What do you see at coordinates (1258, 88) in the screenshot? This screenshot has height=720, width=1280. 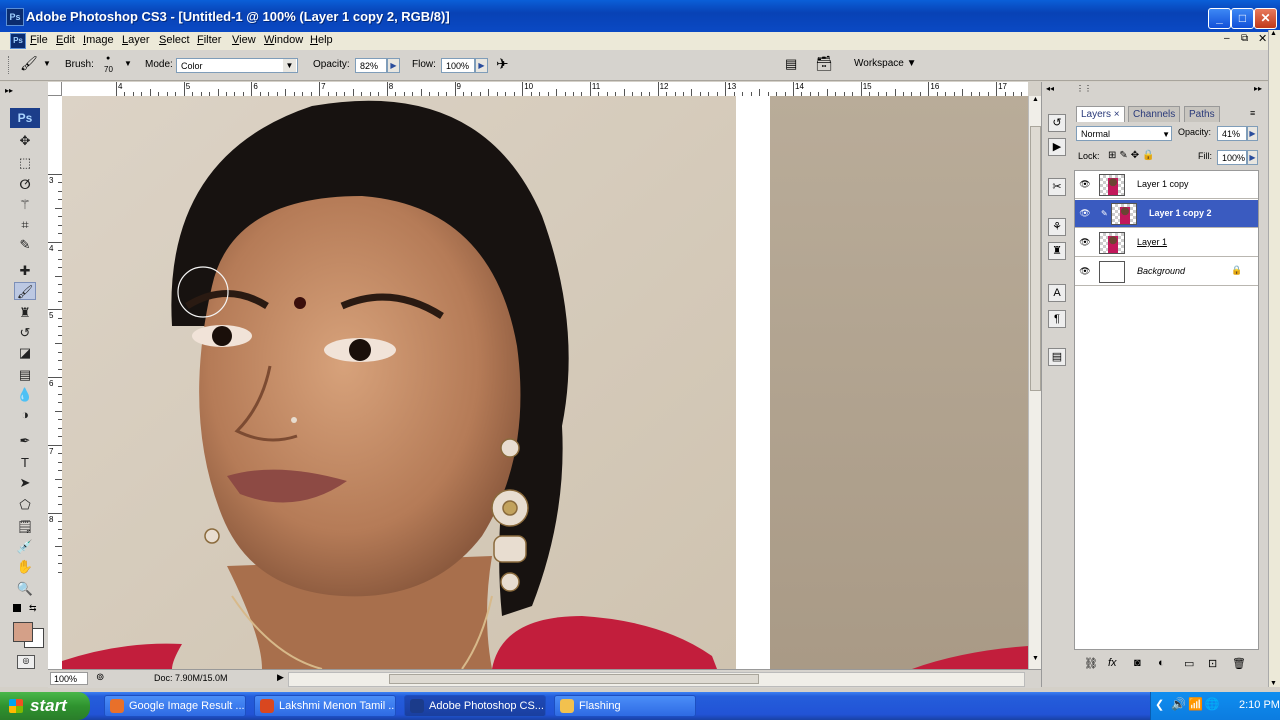 I see `panel-expand-icon: ▸▸` at bounding box center [1258, 88].